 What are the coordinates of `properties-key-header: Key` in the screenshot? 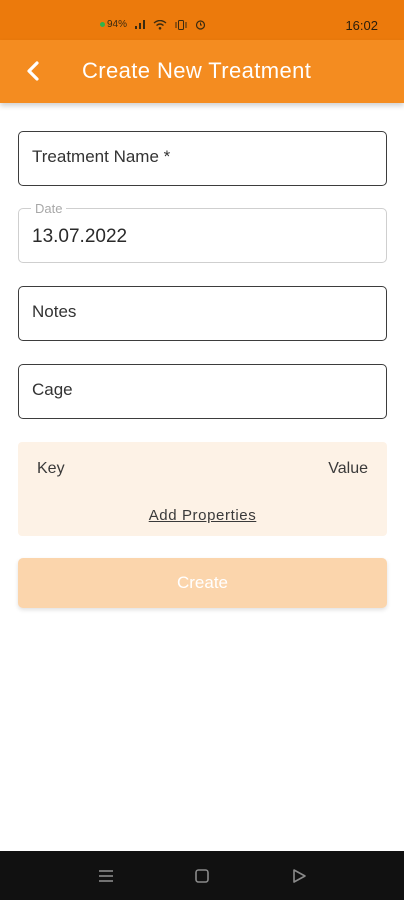 It's located at (51, 468).